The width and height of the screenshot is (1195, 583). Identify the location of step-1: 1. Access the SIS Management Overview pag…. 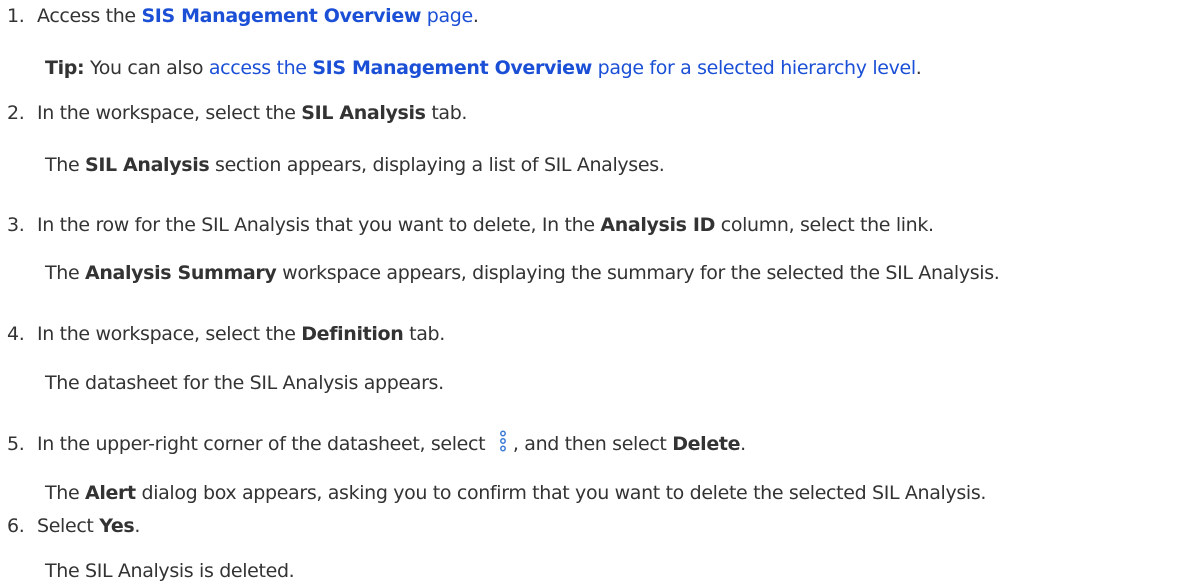
(239, 16).